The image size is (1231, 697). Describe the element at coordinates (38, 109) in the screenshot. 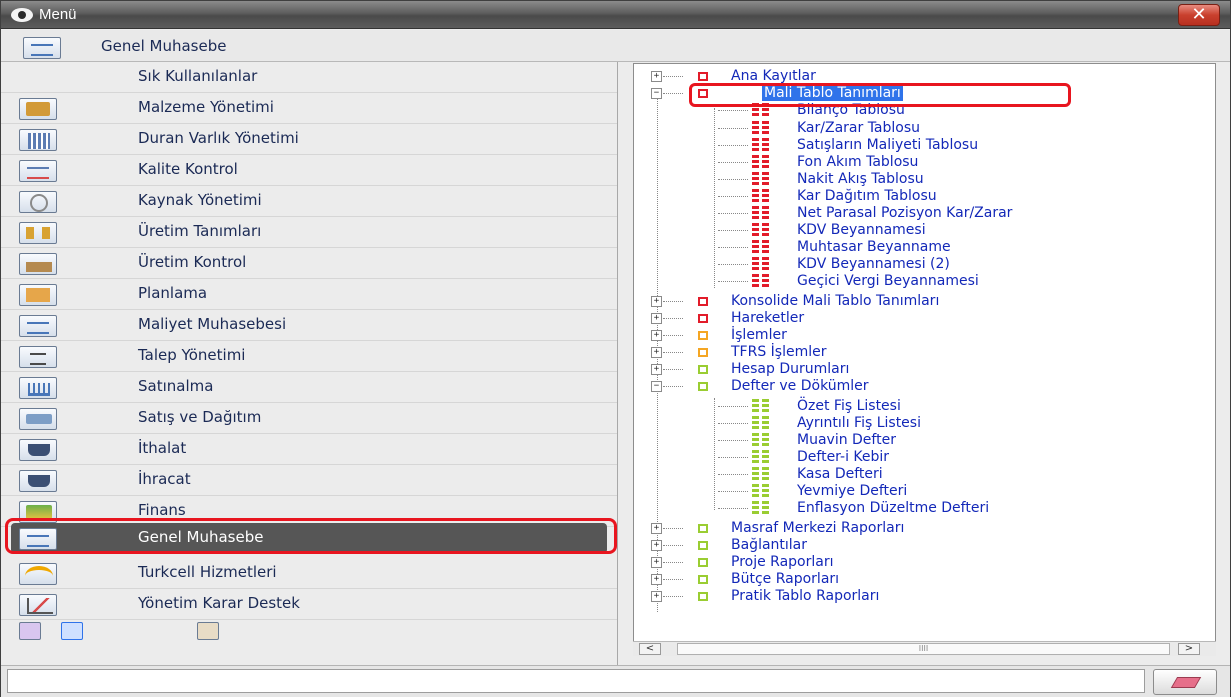

I see `box-icon` at that location.